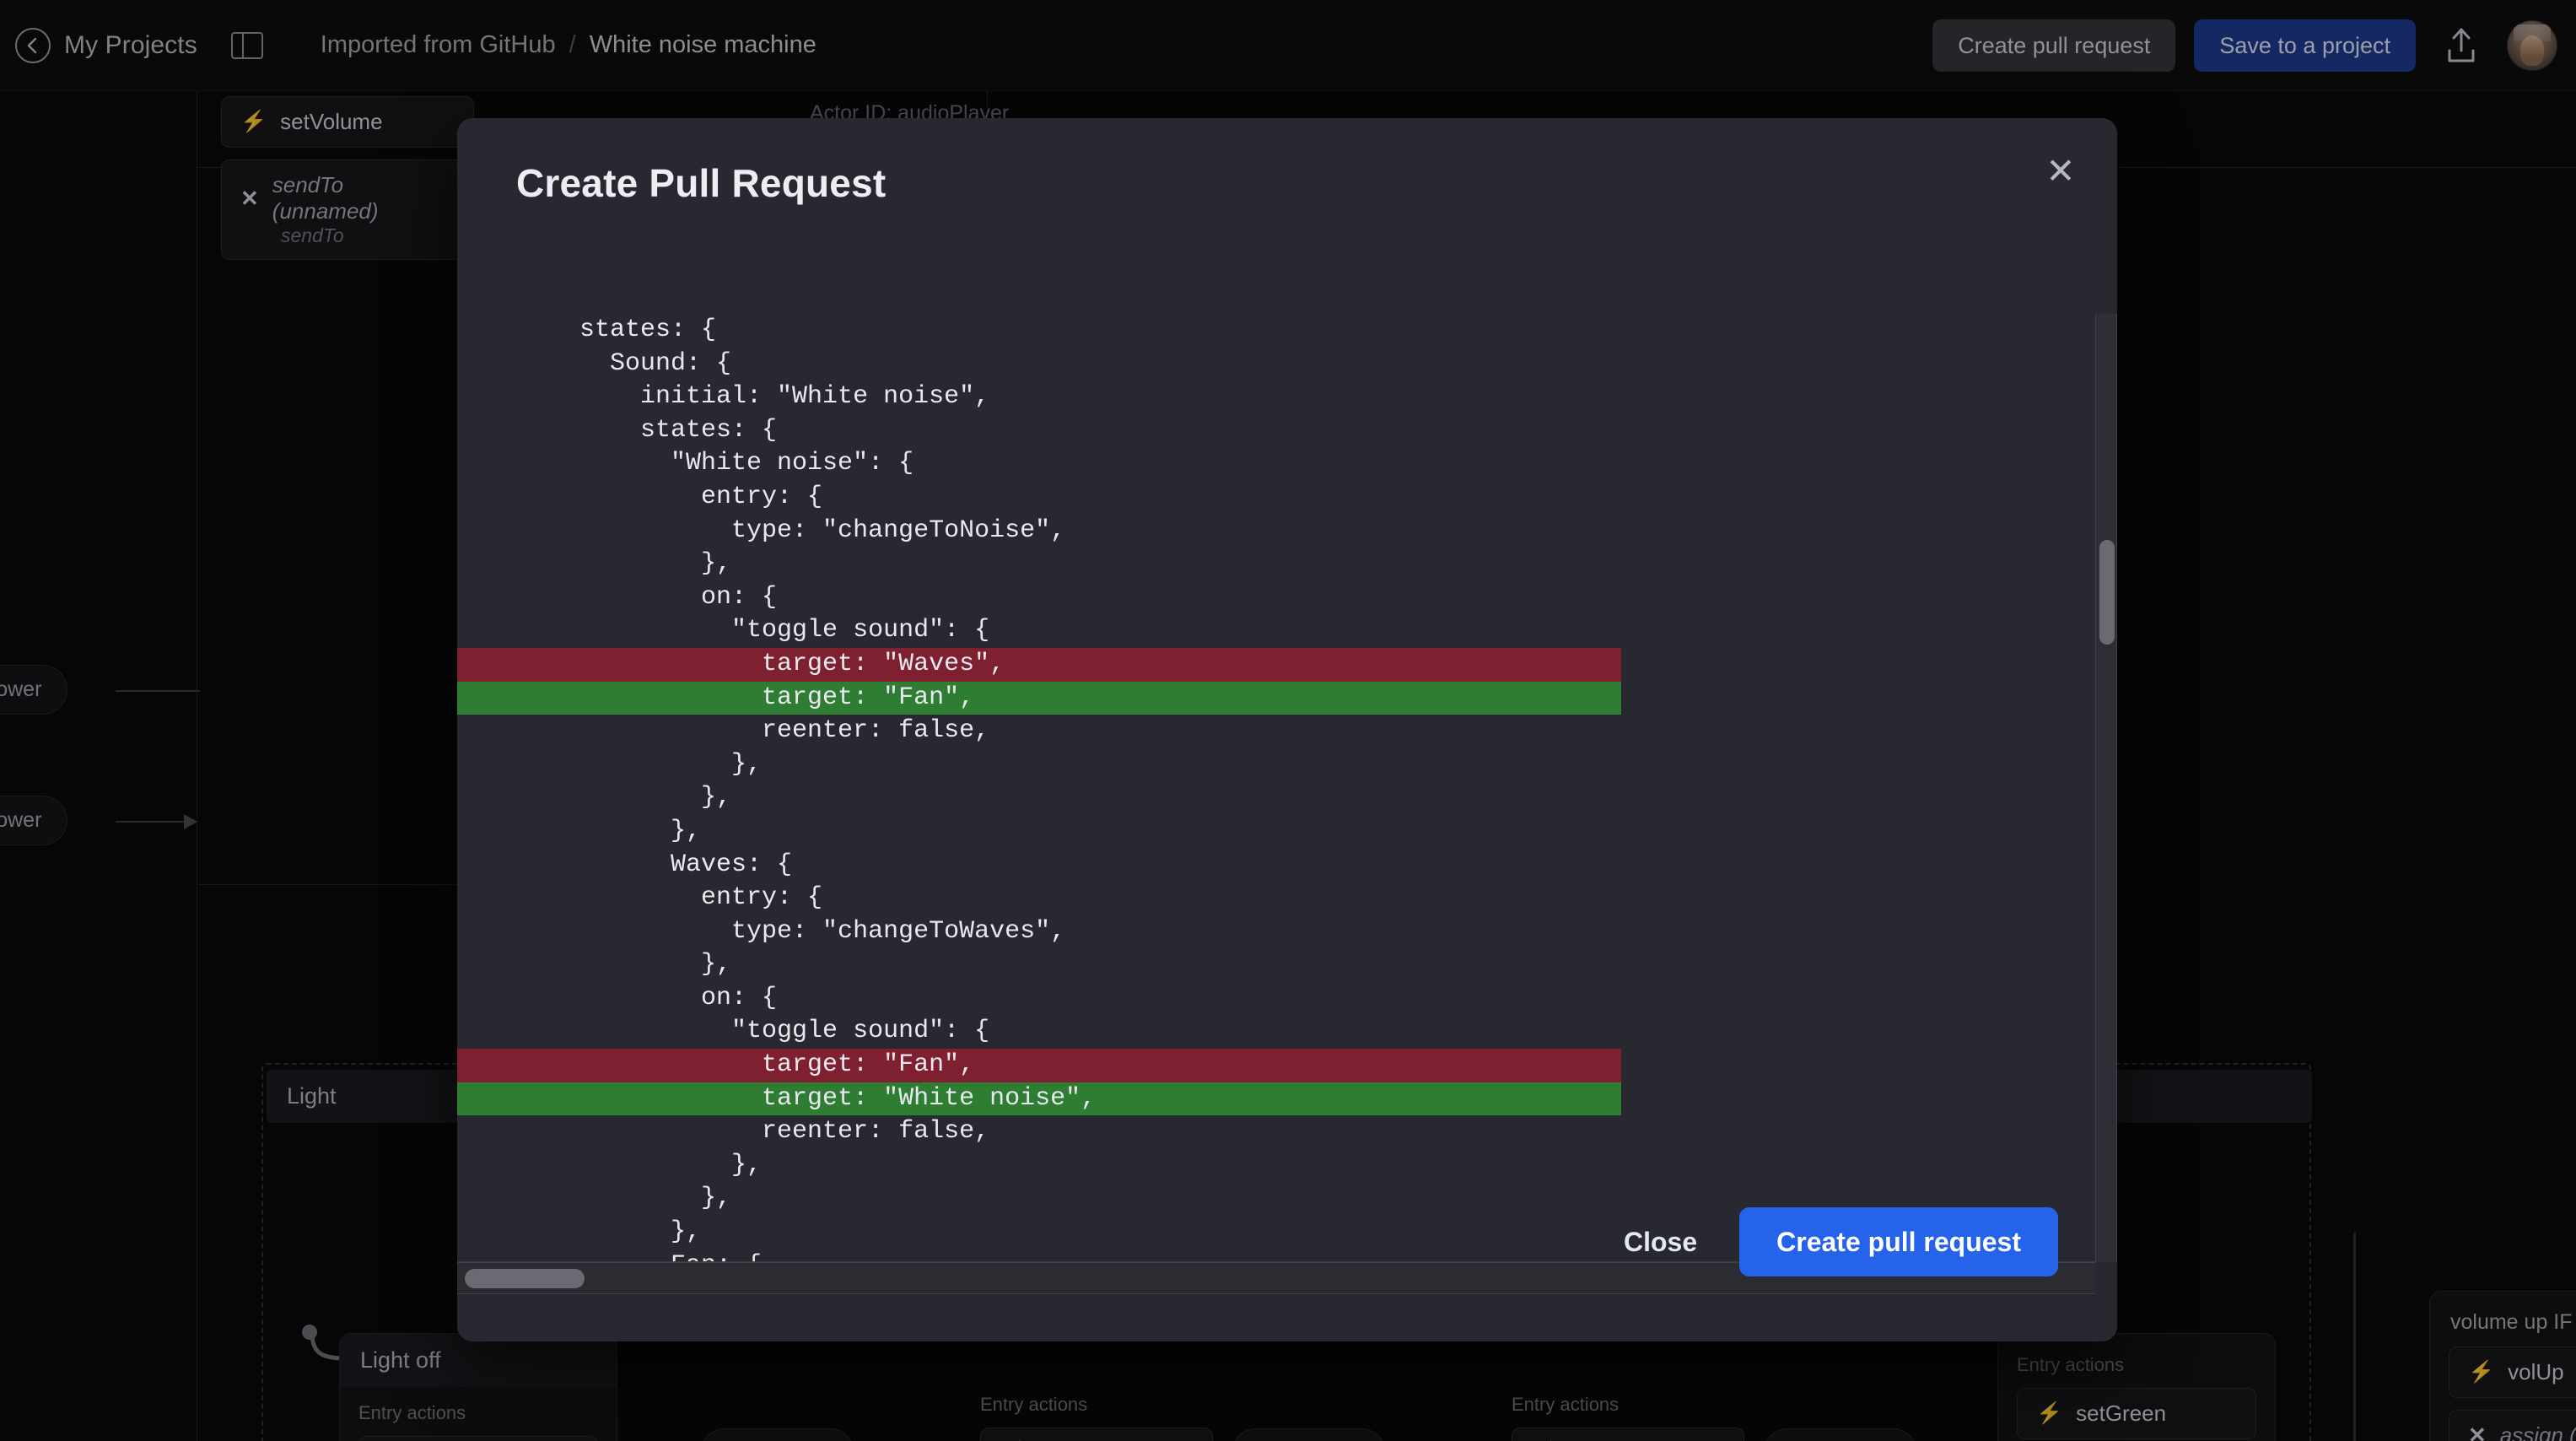  Describe the element at coordinates (1039, 1065) in the screenshot. I see `code-line-removed: target: "Fan",` at that location.